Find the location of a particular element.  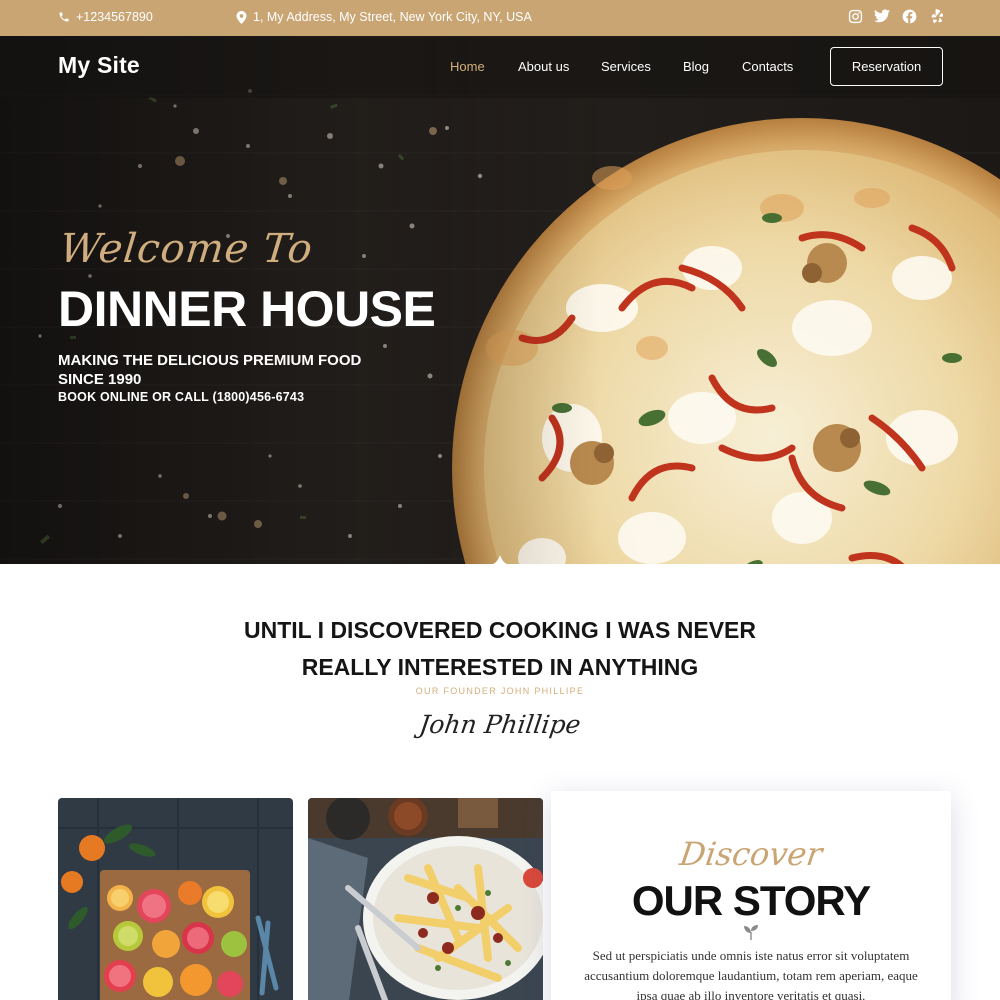

nav-item-about-us: About us is located at coordinates (543, 66).